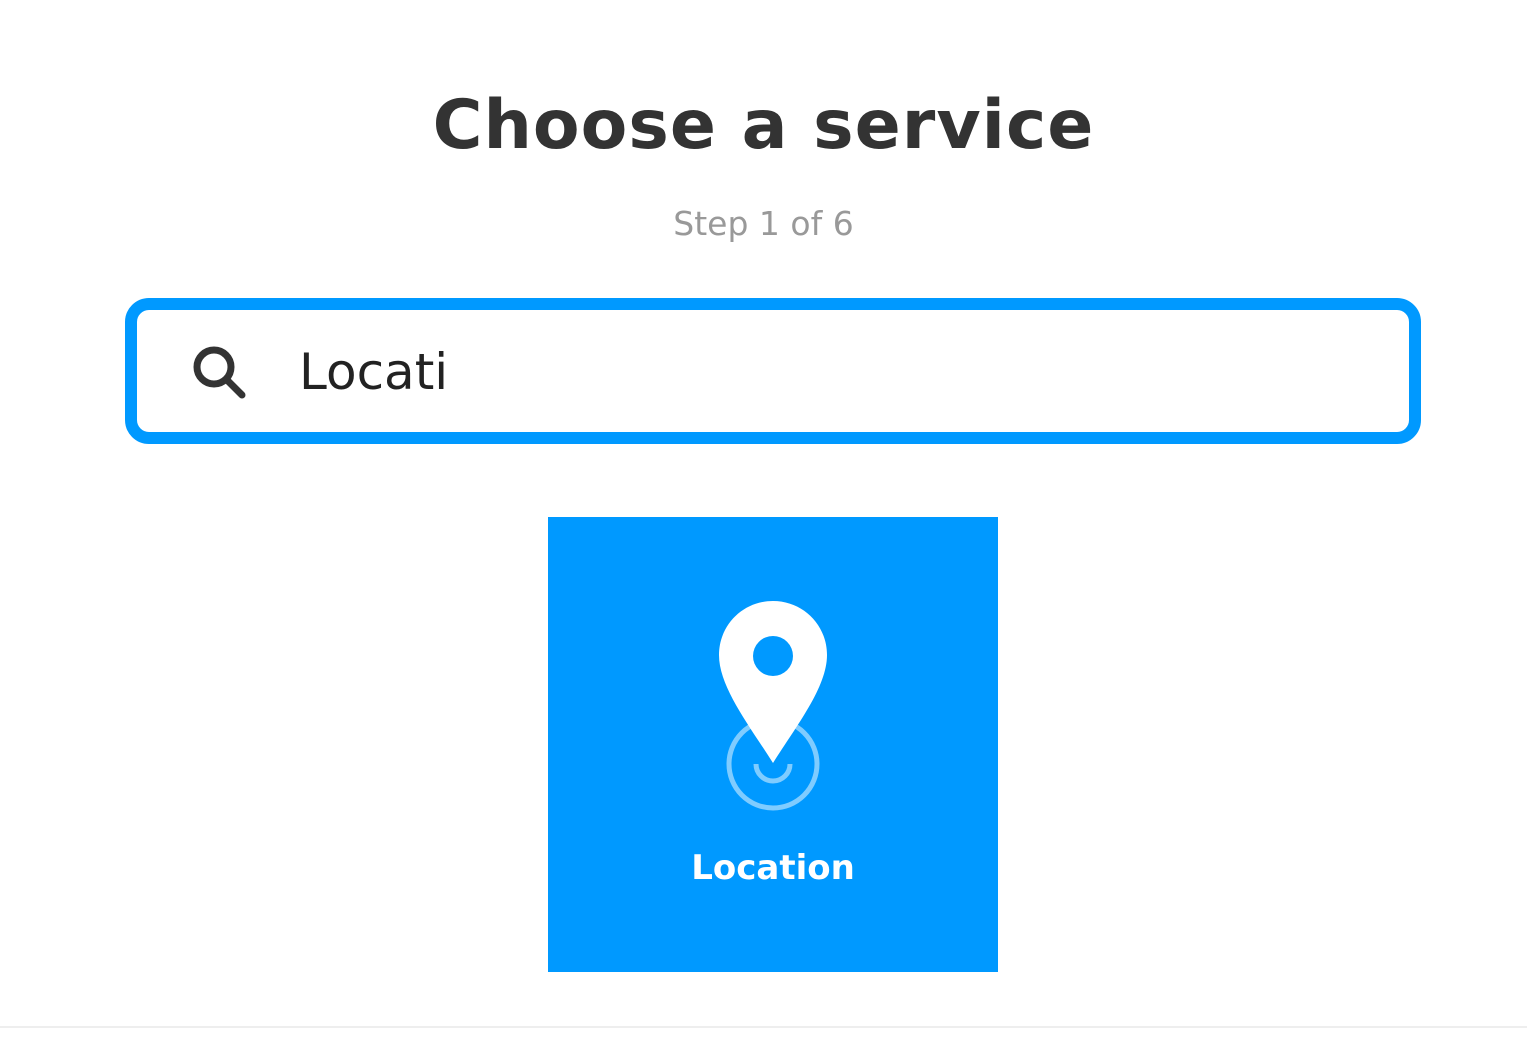  What do you see at coordinates (220, 373) in the screenshot?
I see `search-icon` at bounding box center [220, 373].